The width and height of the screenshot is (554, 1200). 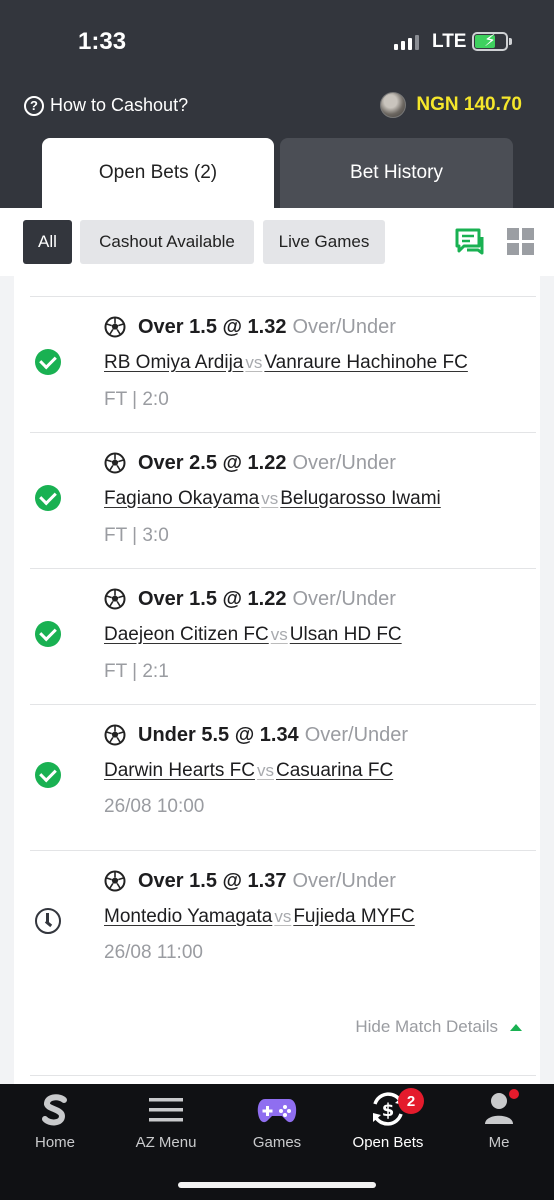 I want to click on account-balance: NGN 140.70, so click(x=451, y=105).